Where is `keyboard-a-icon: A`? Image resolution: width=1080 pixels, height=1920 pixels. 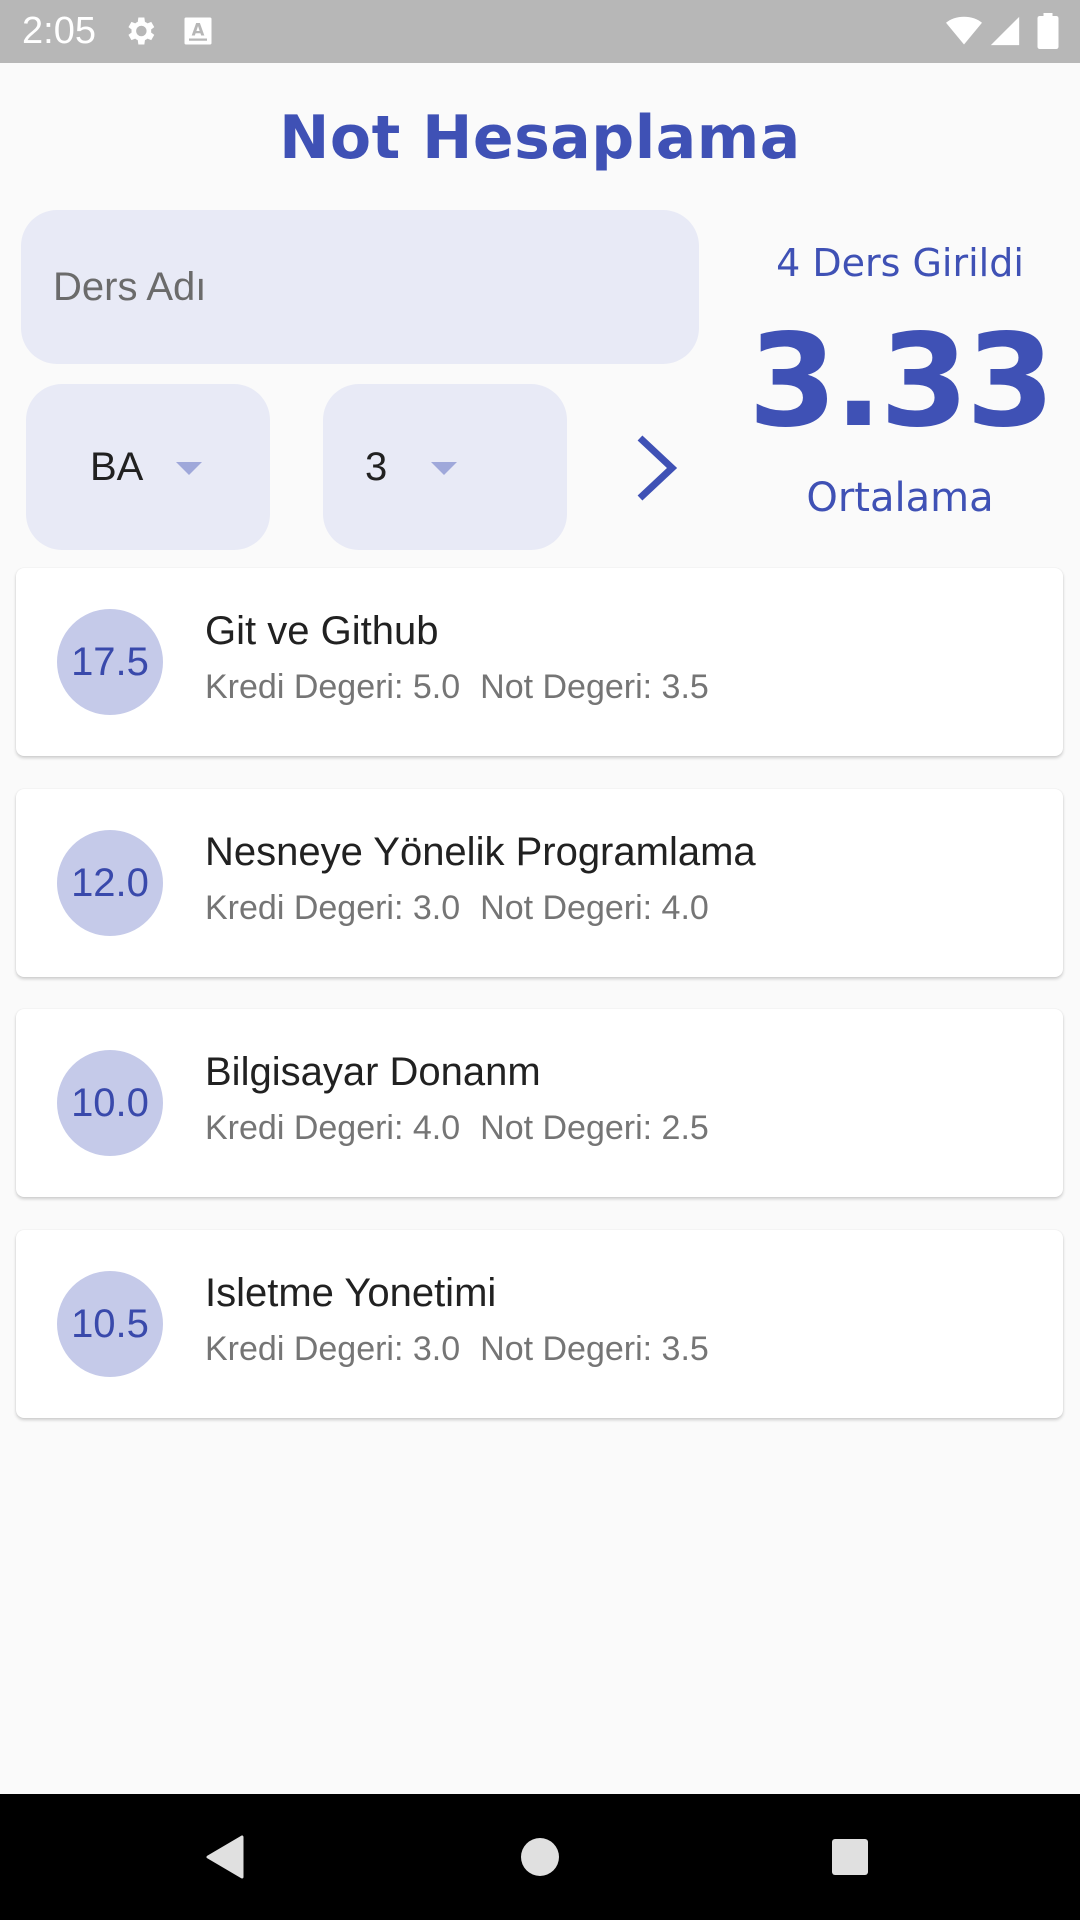 keyboard-a-icon: A is located at coordinates (198, 31).